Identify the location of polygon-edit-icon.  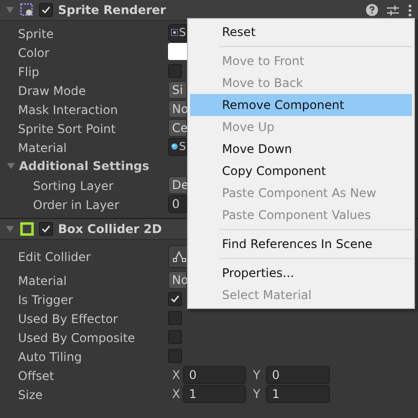
(180, 256).